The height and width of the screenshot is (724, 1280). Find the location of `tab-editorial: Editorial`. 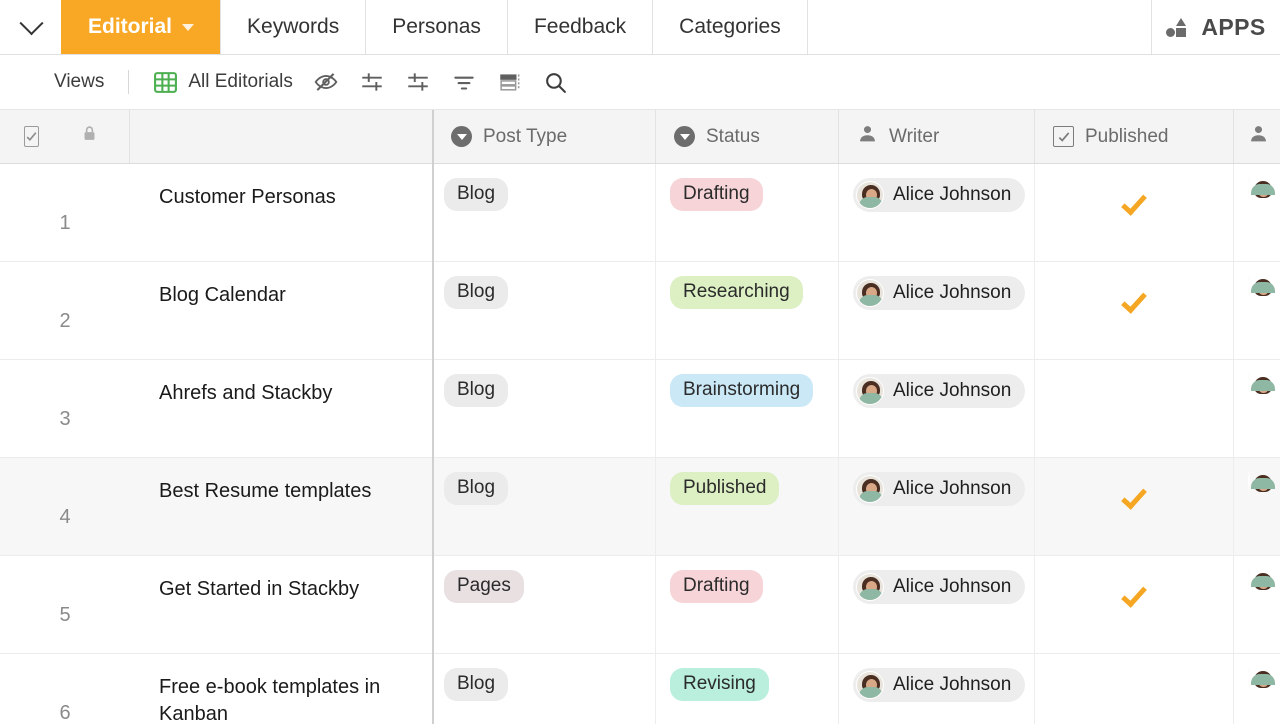

tab-editorial: Editorial is located at coordinates (141, 27).